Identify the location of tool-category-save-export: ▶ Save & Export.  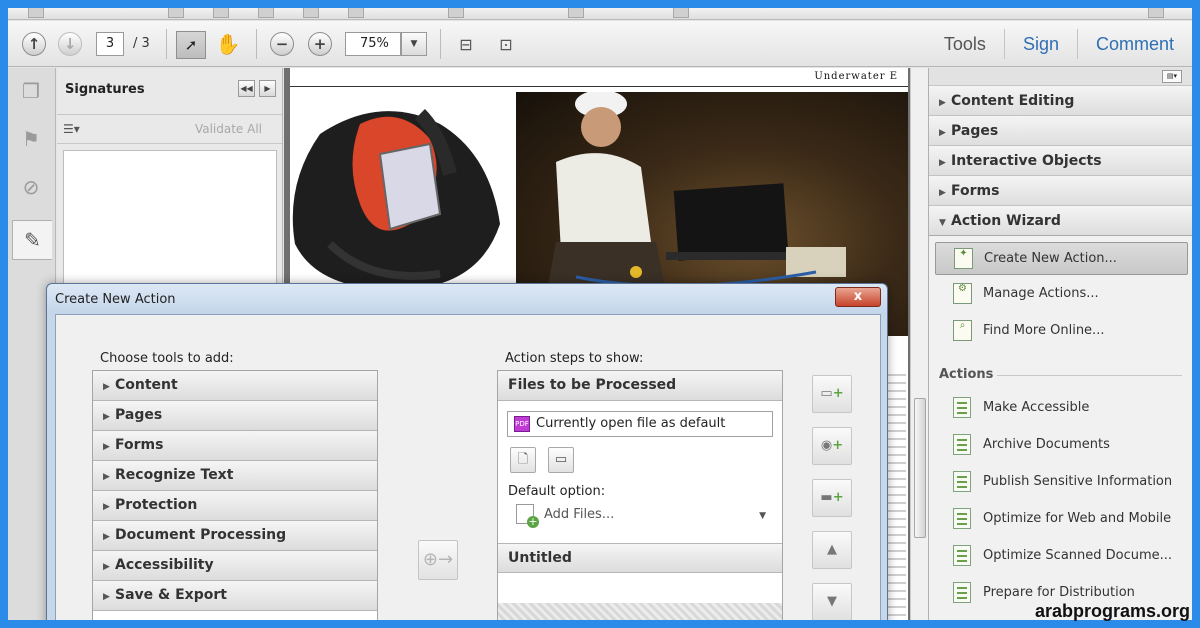
(235, 596).